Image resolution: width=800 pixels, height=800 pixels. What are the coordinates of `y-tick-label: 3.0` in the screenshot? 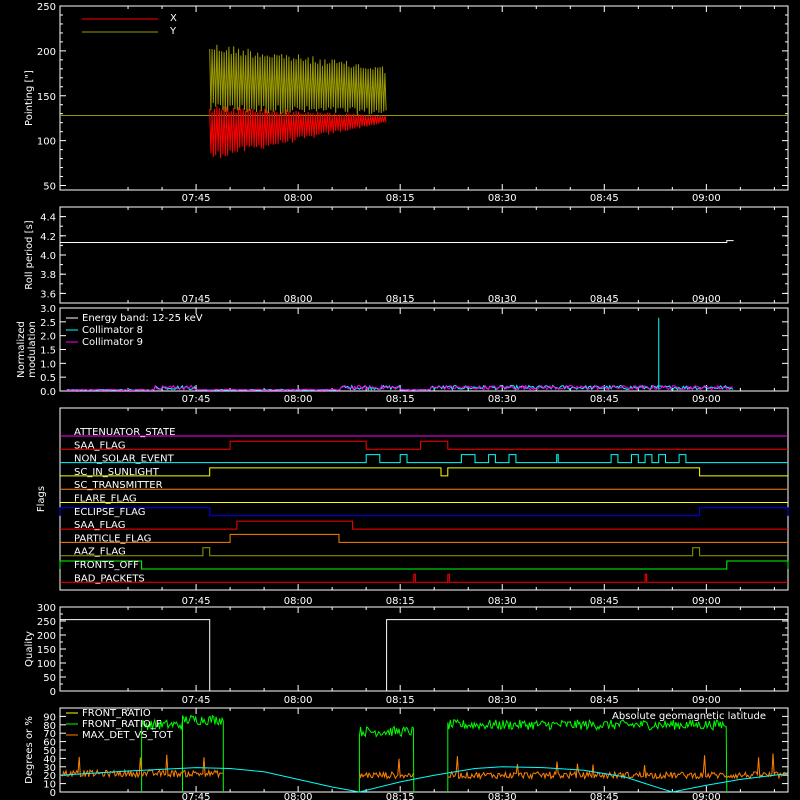 It's located at (48, 309).